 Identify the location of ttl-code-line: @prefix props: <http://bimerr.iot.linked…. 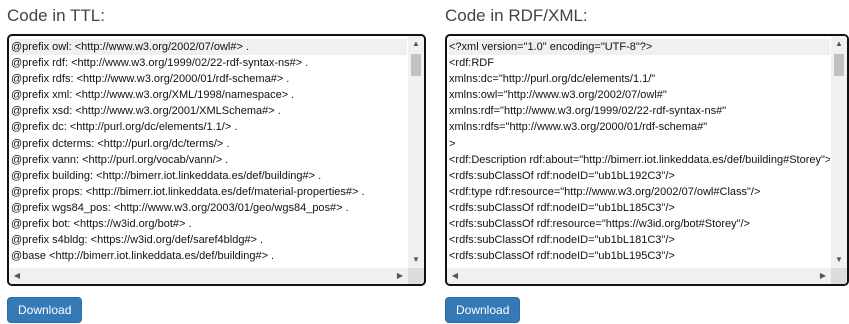
(188, 191).